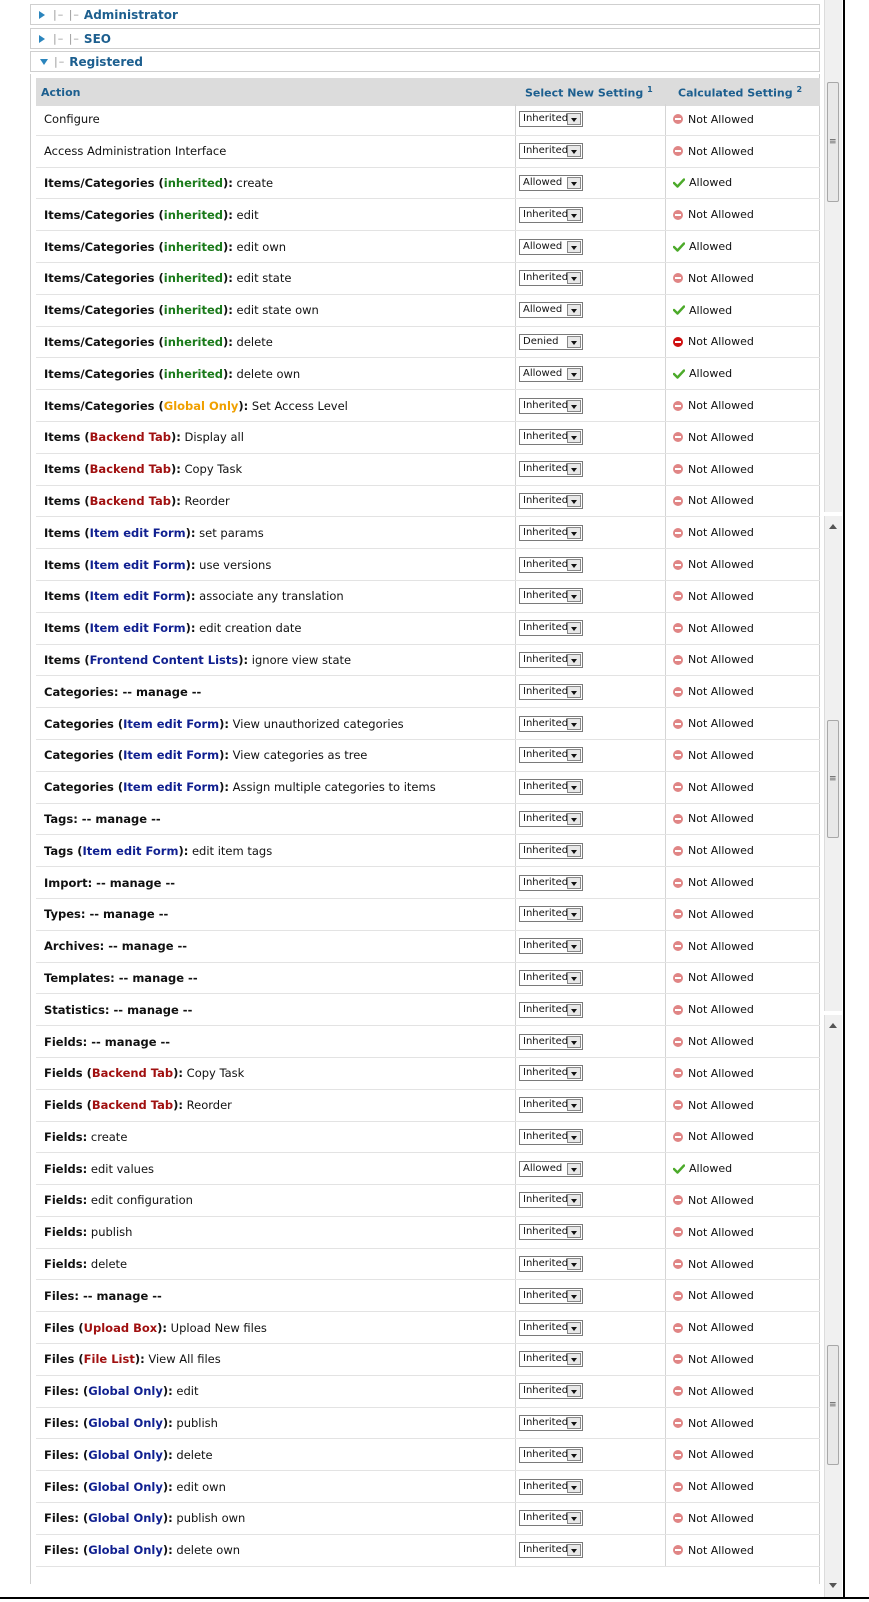  What do you see at coordinates (551, 341) in the screenshot?
I see `setting-select: Denied` at bounding box center [551, 341].